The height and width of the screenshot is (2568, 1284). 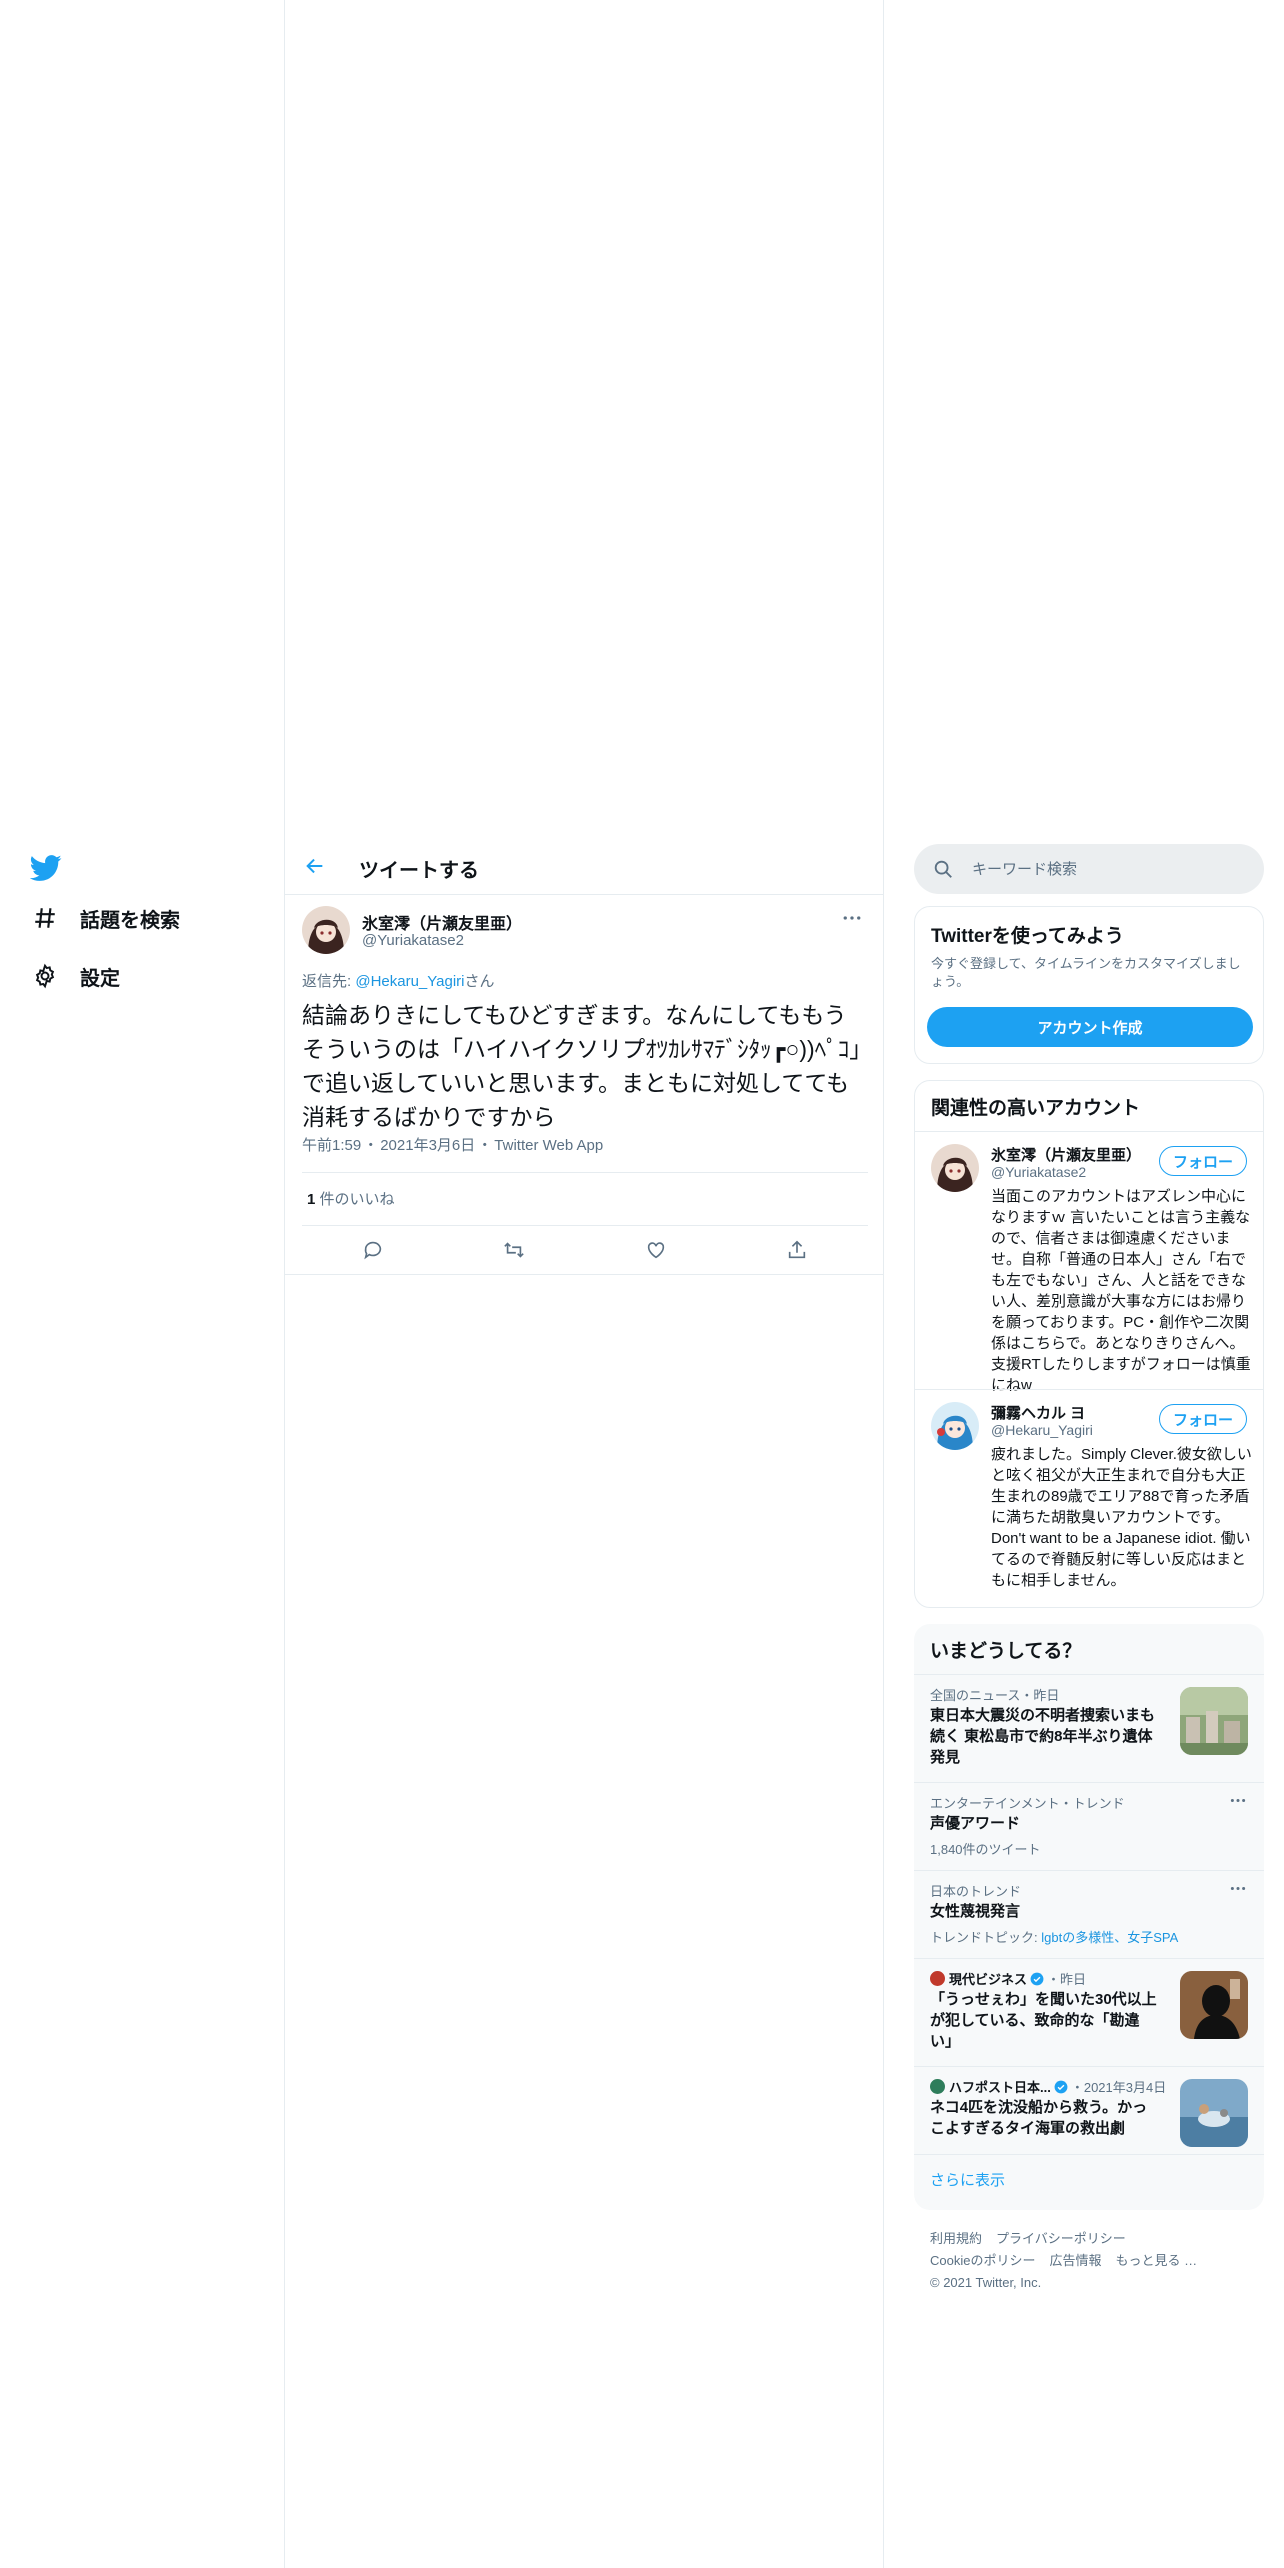 I want to click on show-more-label: さらに表示, so click(x=968, y=2180).